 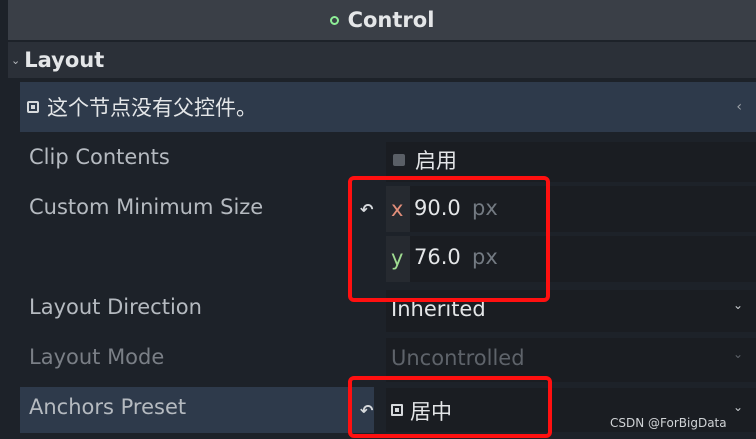 I want to click on section-title: Layout, so click(x=64, y=60).